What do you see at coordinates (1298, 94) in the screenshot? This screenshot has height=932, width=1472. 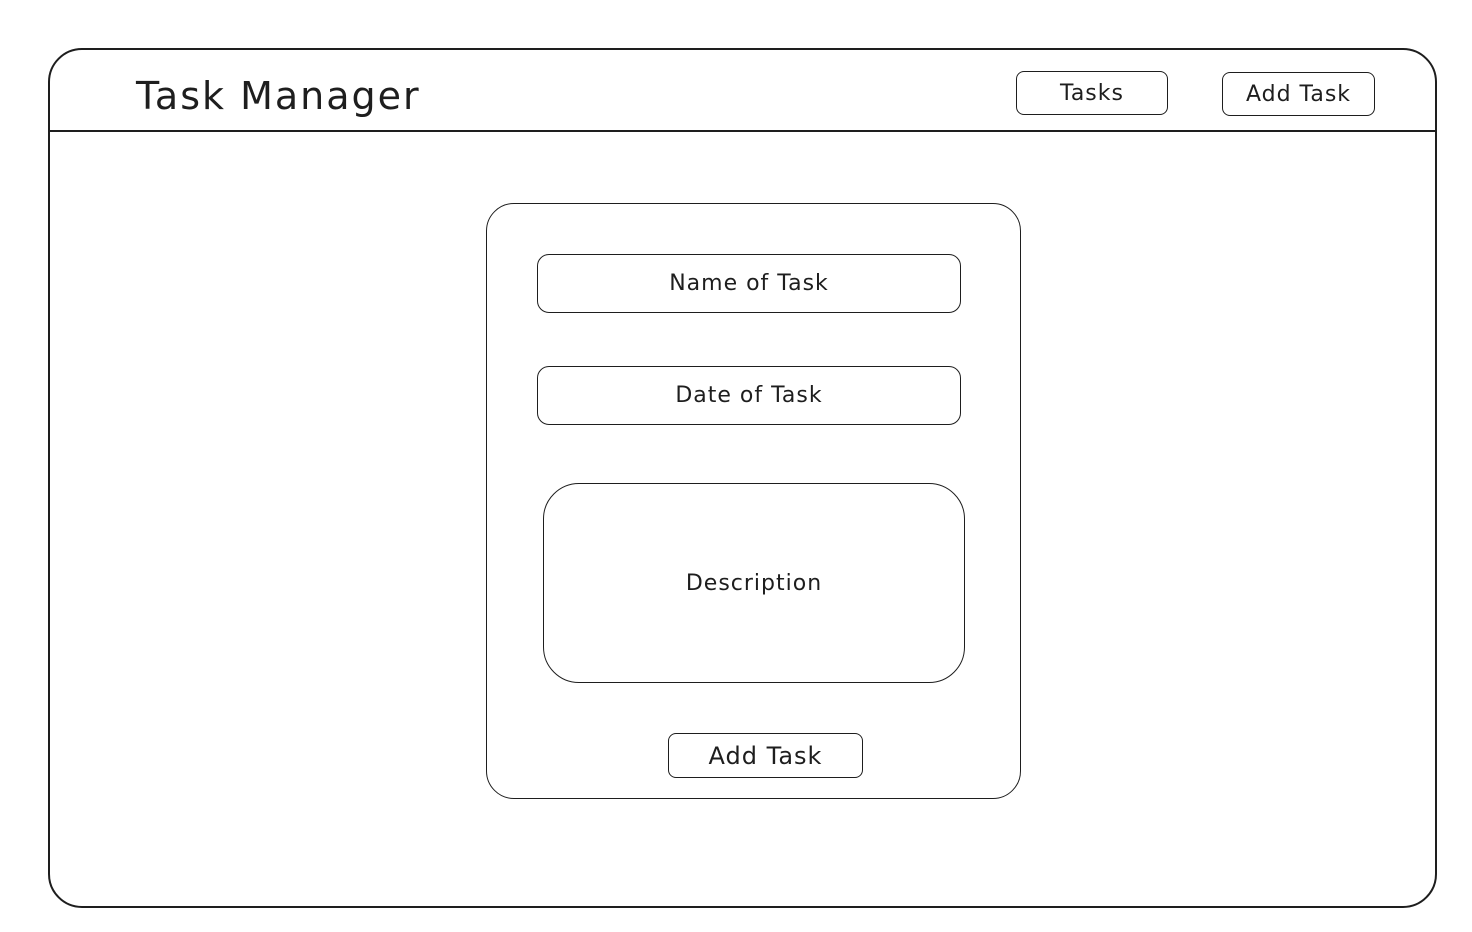 I see `nav-add-task-button: Add Task` at bounding box center [1298, 94].